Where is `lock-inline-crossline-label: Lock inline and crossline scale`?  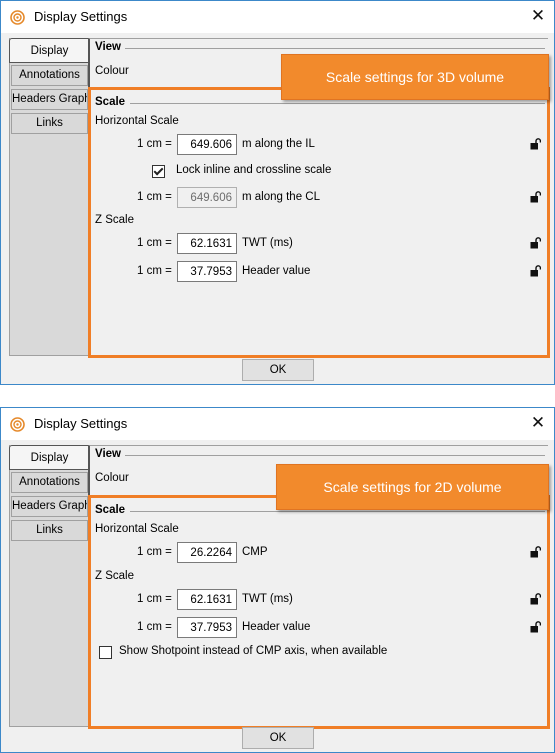 lock-inline-crossline-label: Lock inline and crossline scale is located at coordinates (254, 170).